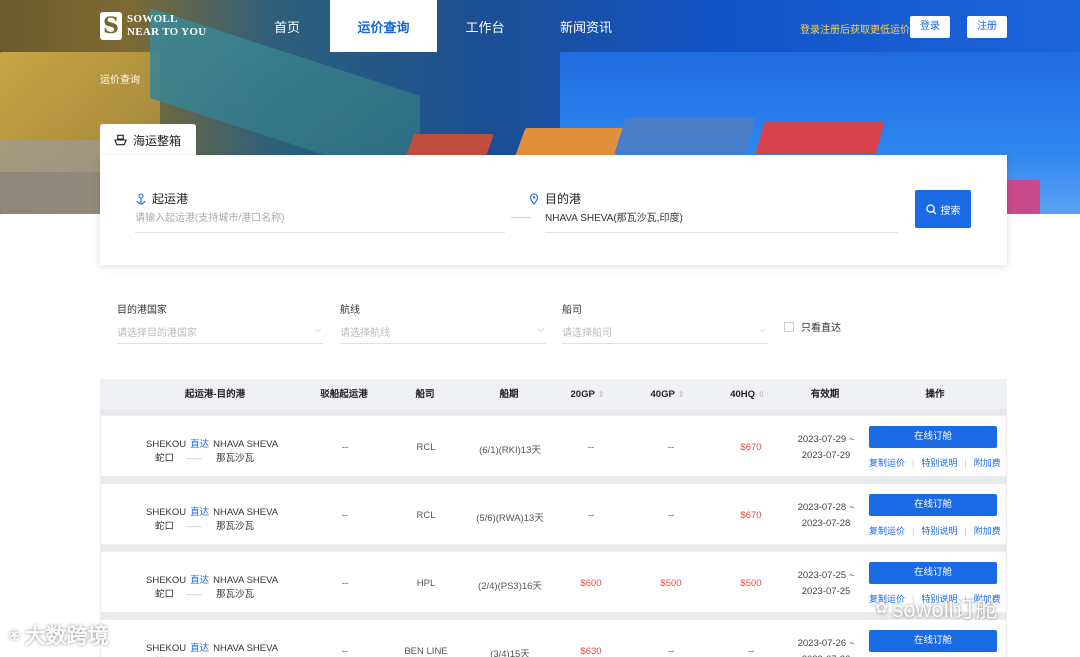  I want to click on filter-carrier-label: 船司, so click(572, 310).